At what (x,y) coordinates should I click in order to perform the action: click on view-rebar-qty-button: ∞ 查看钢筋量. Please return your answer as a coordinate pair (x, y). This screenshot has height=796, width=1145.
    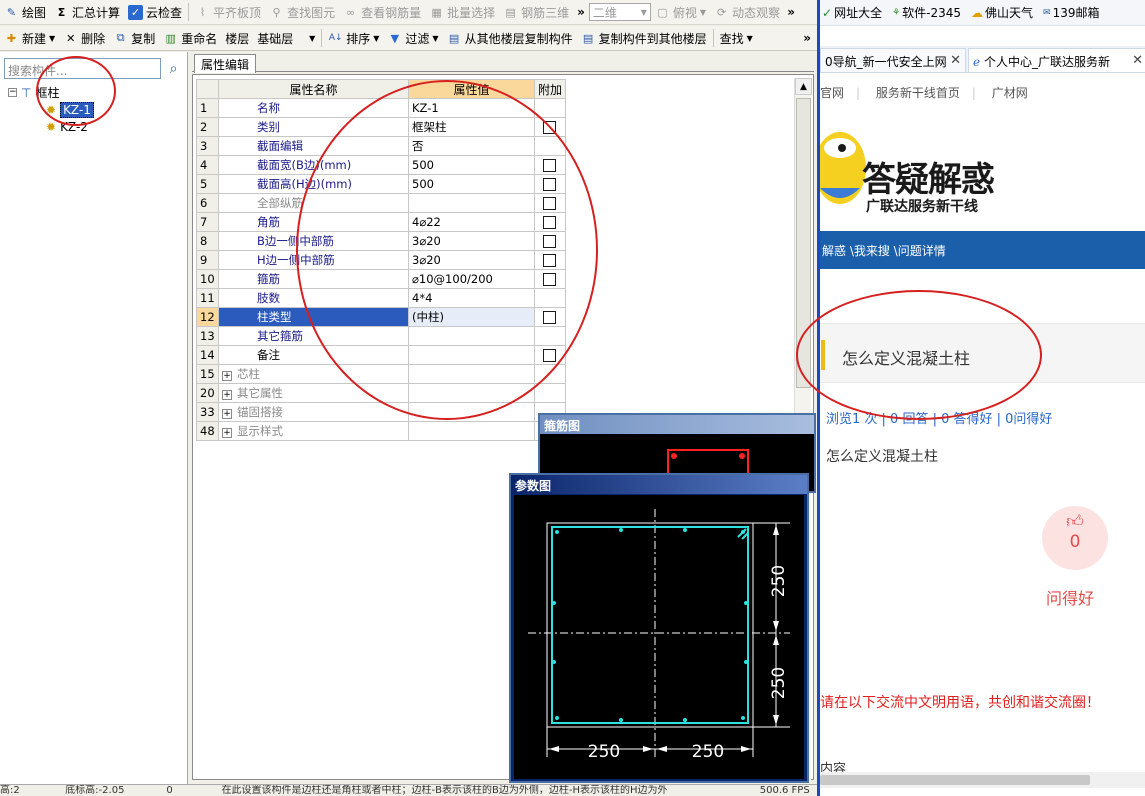
    Looking at the image, I should click on (382, 12).